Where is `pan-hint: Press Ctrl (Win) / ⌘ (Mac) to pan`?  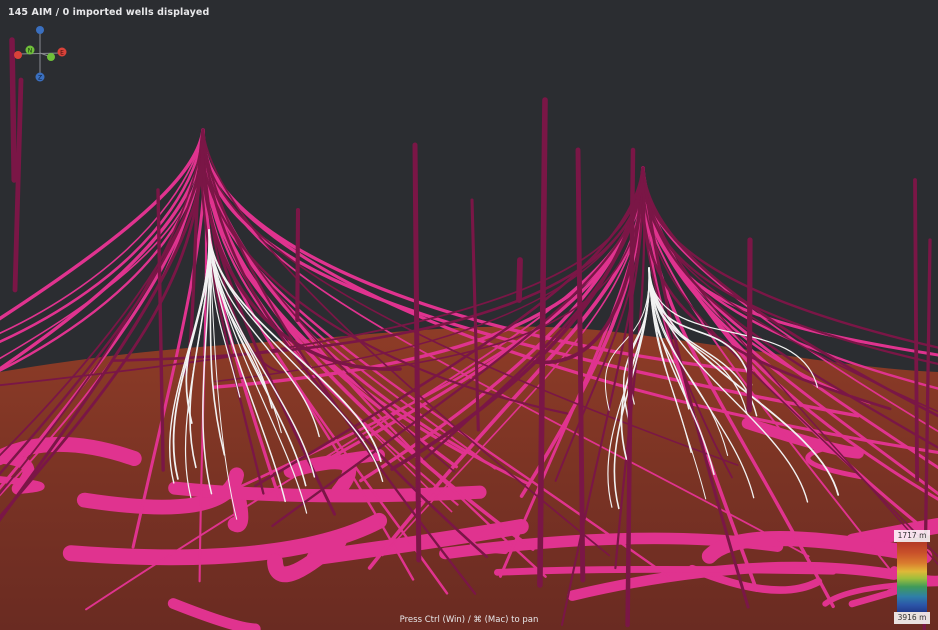 pan-hint: Press Ctrl (Win) / ⌘ (Mac) to pan is located at coordinates (469, 620).